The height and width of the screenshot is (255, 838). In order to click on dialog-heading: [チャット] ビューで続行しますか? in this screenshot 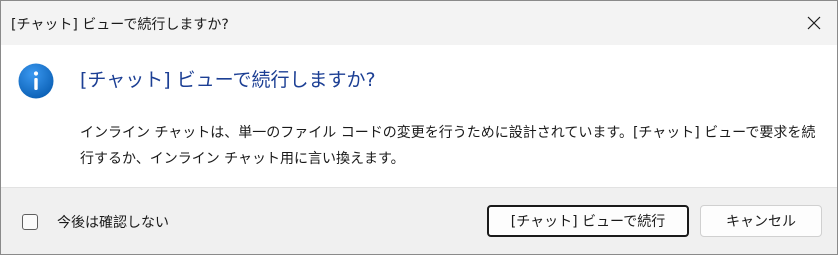, I will do `click(228, 80)`.